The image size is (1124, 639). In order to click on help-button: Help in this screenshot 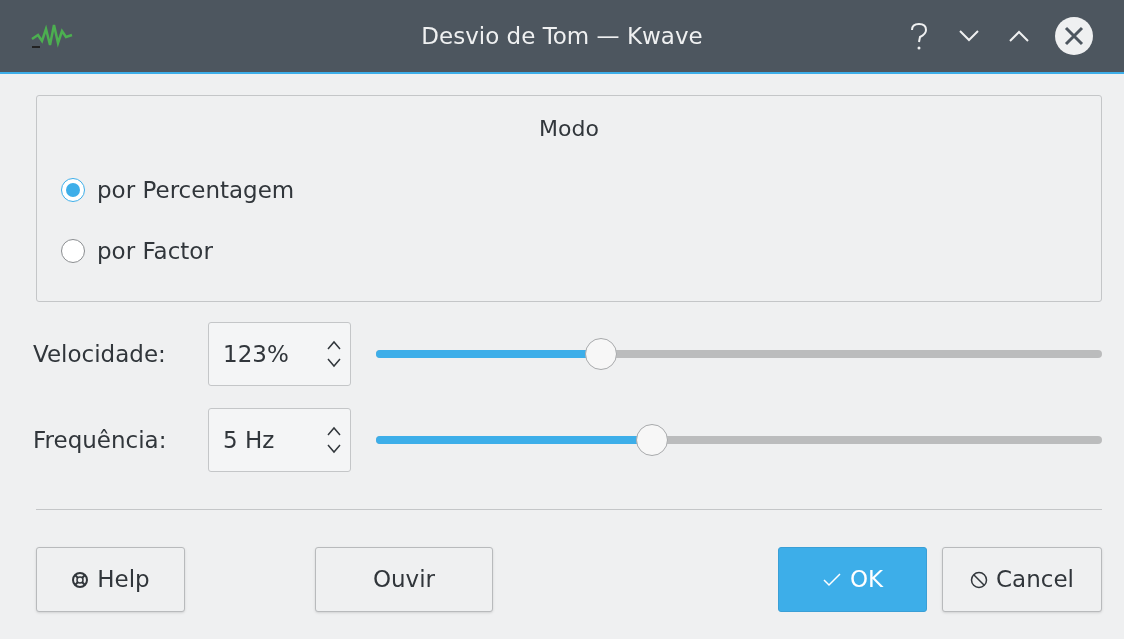, I will do `click(110, 579)`.